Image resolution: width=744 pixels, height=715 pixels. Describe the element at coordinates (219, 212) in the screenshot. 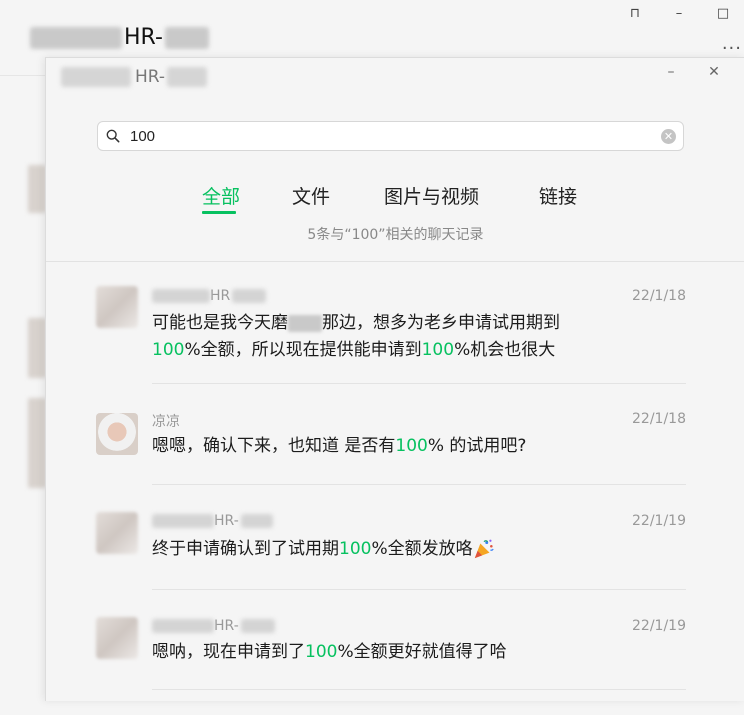

I see `active-tab-indicator` at that location.